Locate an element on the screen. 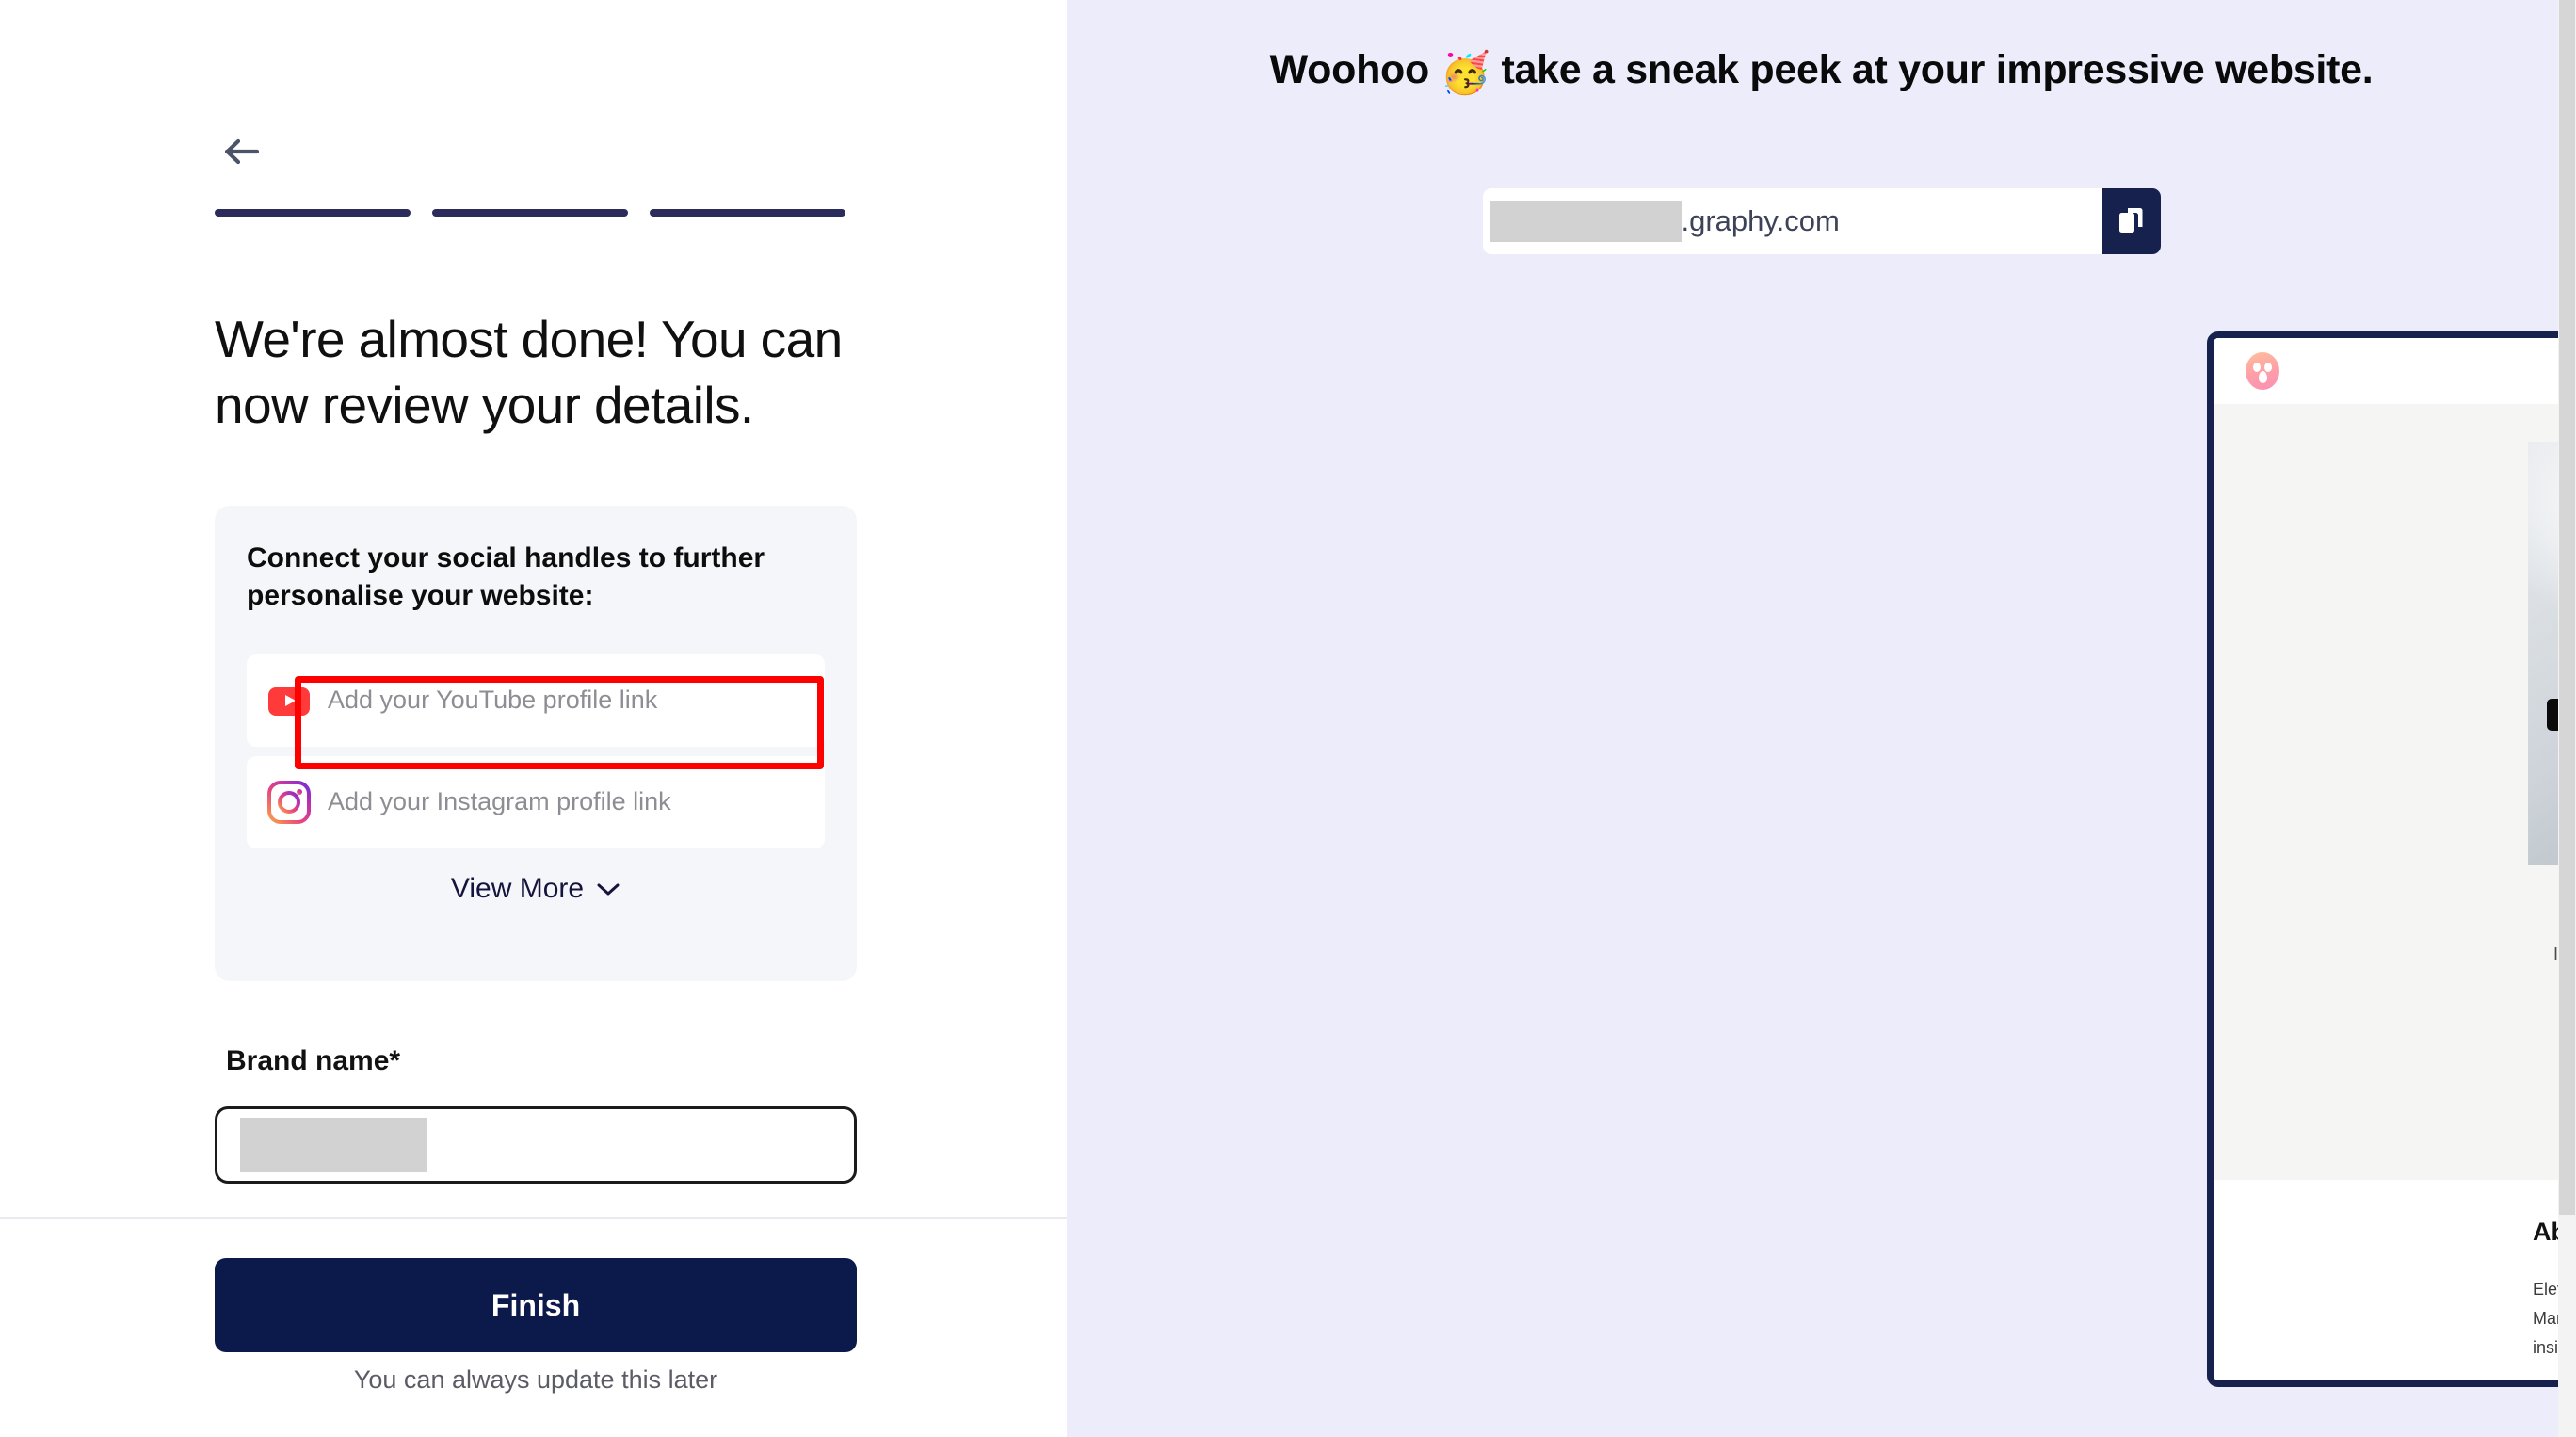 Image resolution: width=2576 pixels, height=1437 pixels. instagram-input-row: Add your Instagram profile link is located at coordinates (536, 802).